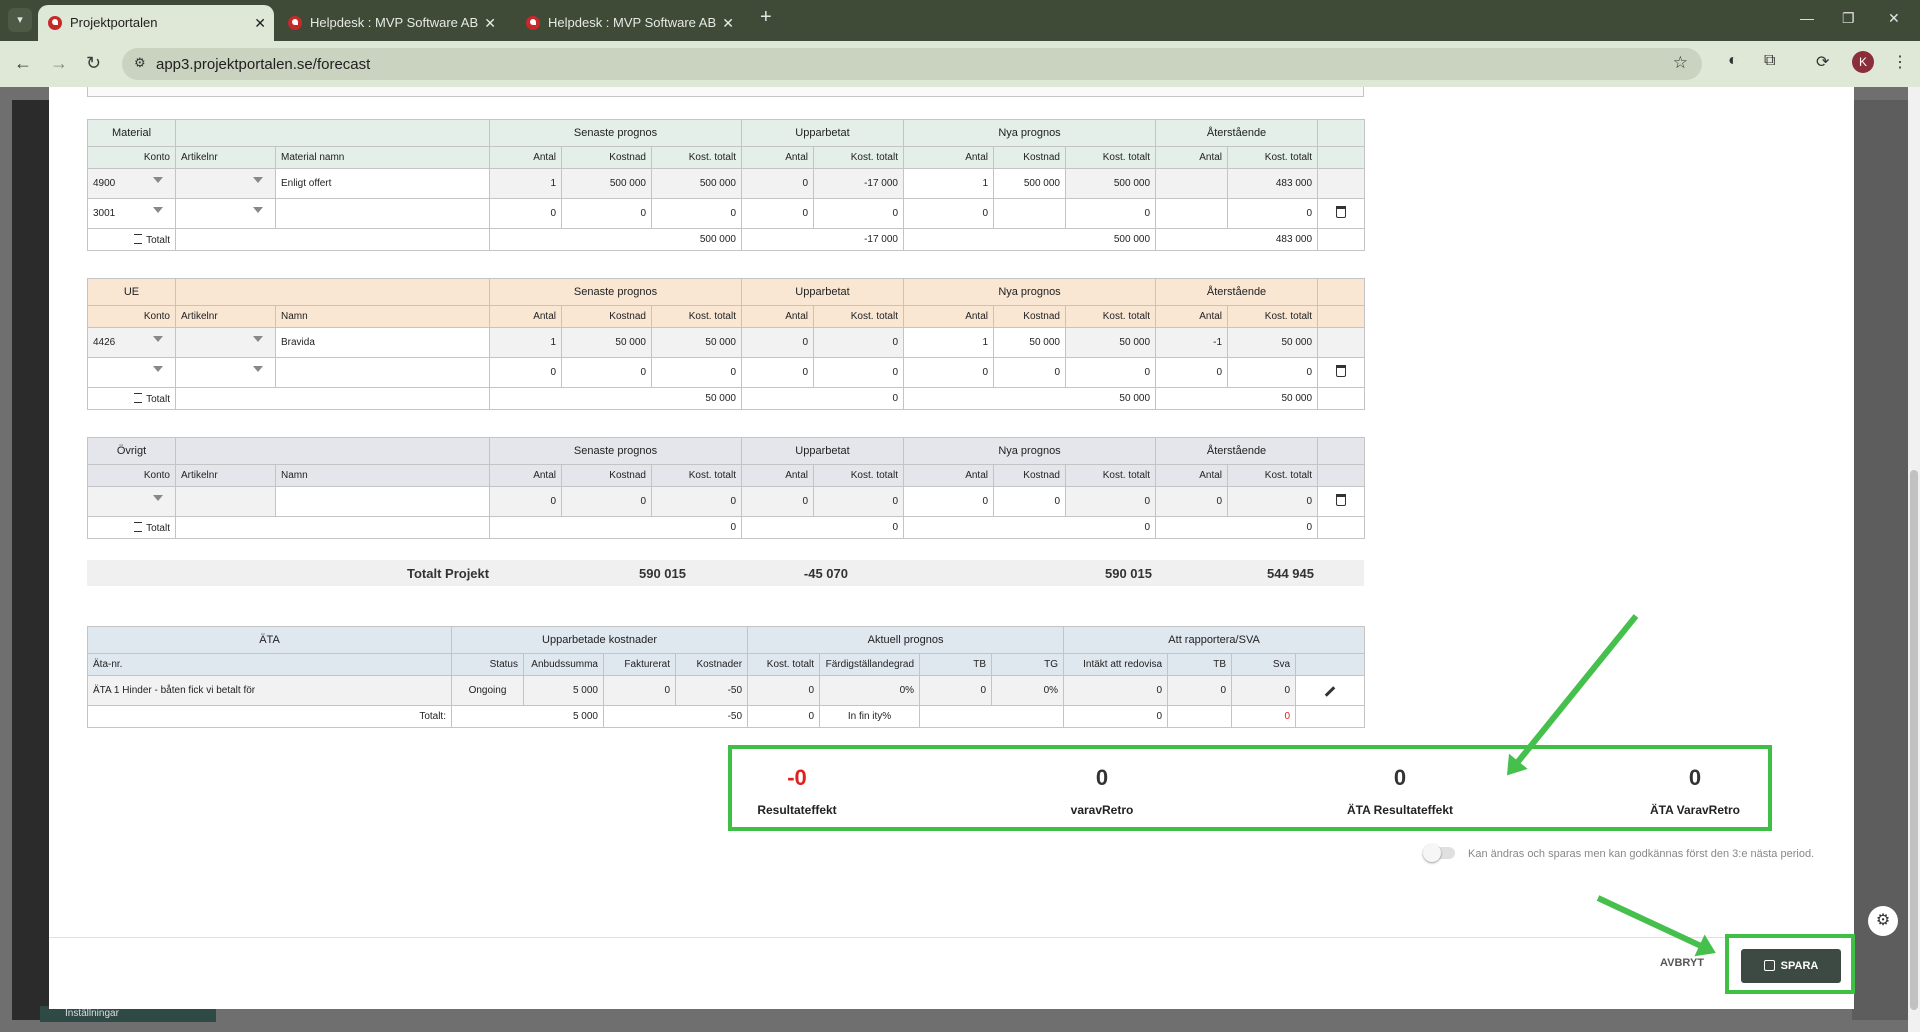 Image resolution: width=1920 pixels, height=1032 pixels. What do you see at coordinates (131, 342) in the screenshot?
I see `konto-select: 4426` at bounding box center [131, 342].